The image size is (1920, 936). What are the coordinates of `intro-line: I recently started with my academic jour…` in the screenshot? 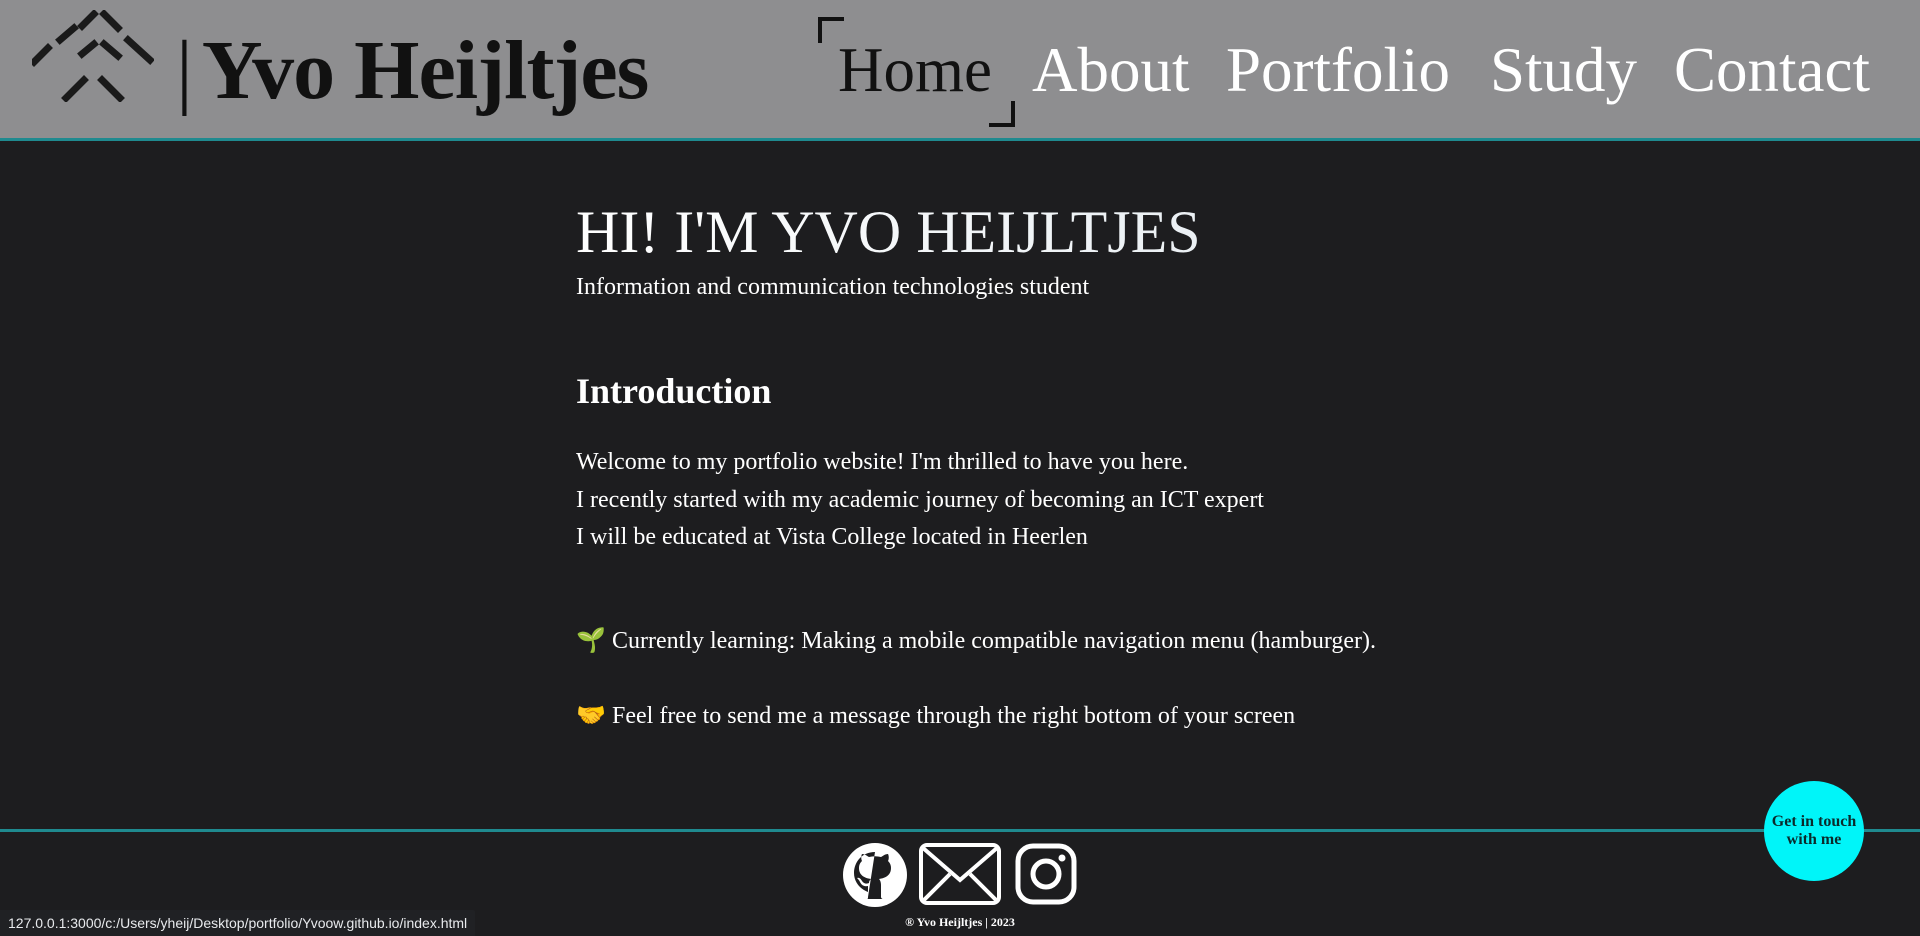 It's located at (920, 499).